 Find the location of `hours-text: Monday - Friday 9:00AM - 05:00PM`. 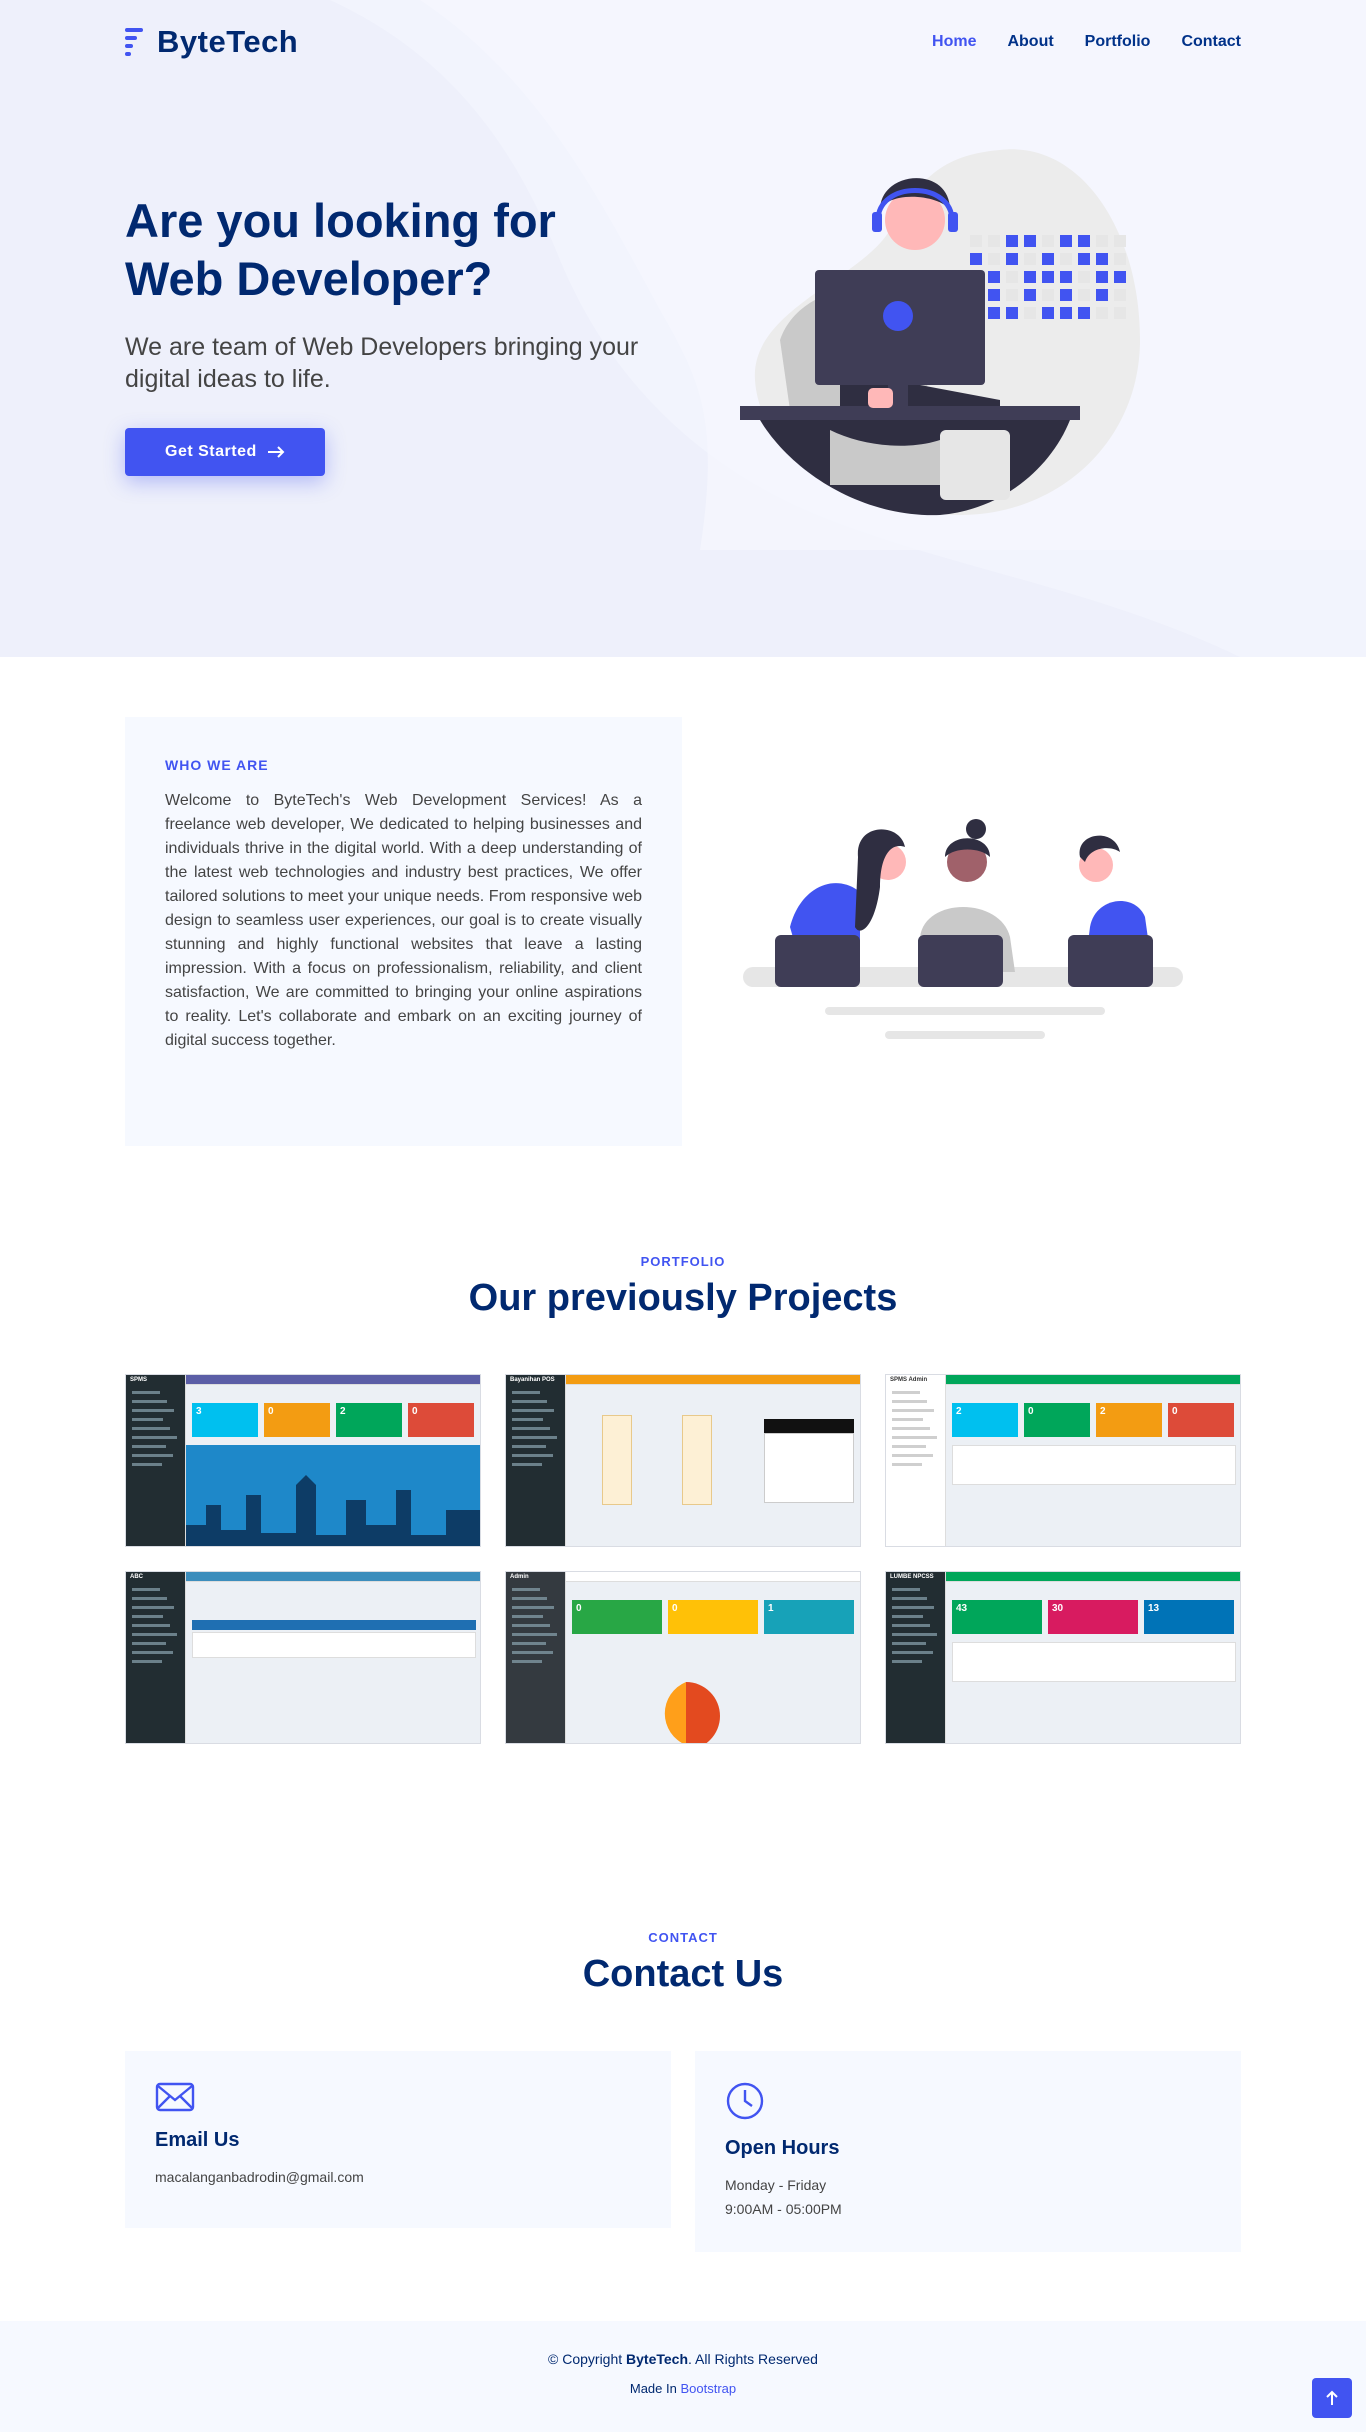

hours-text: Monday - Friday 9:00AM - 05:00PM is located at coordinates (968, 2198).